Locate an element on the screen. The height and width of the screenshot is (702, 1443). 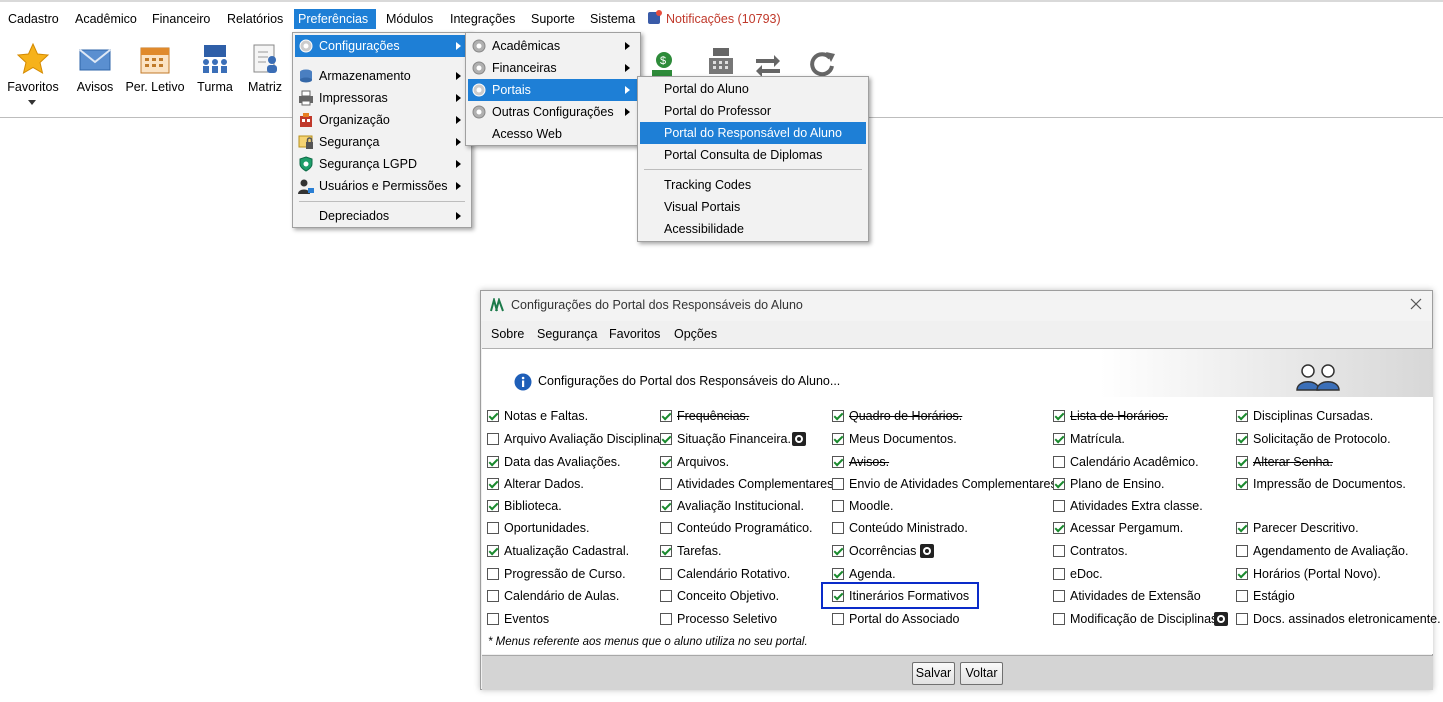
refresh-icon is located at coordinates (822, 64).